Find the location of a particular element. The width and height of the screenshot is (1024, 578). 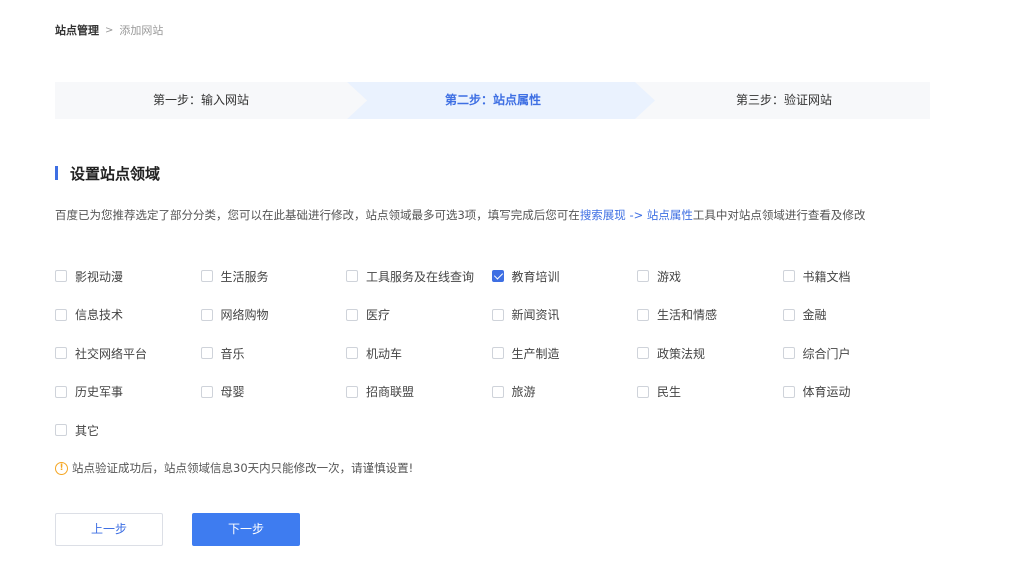

category-label: 生产制造 is located at coordinates (535, 353).